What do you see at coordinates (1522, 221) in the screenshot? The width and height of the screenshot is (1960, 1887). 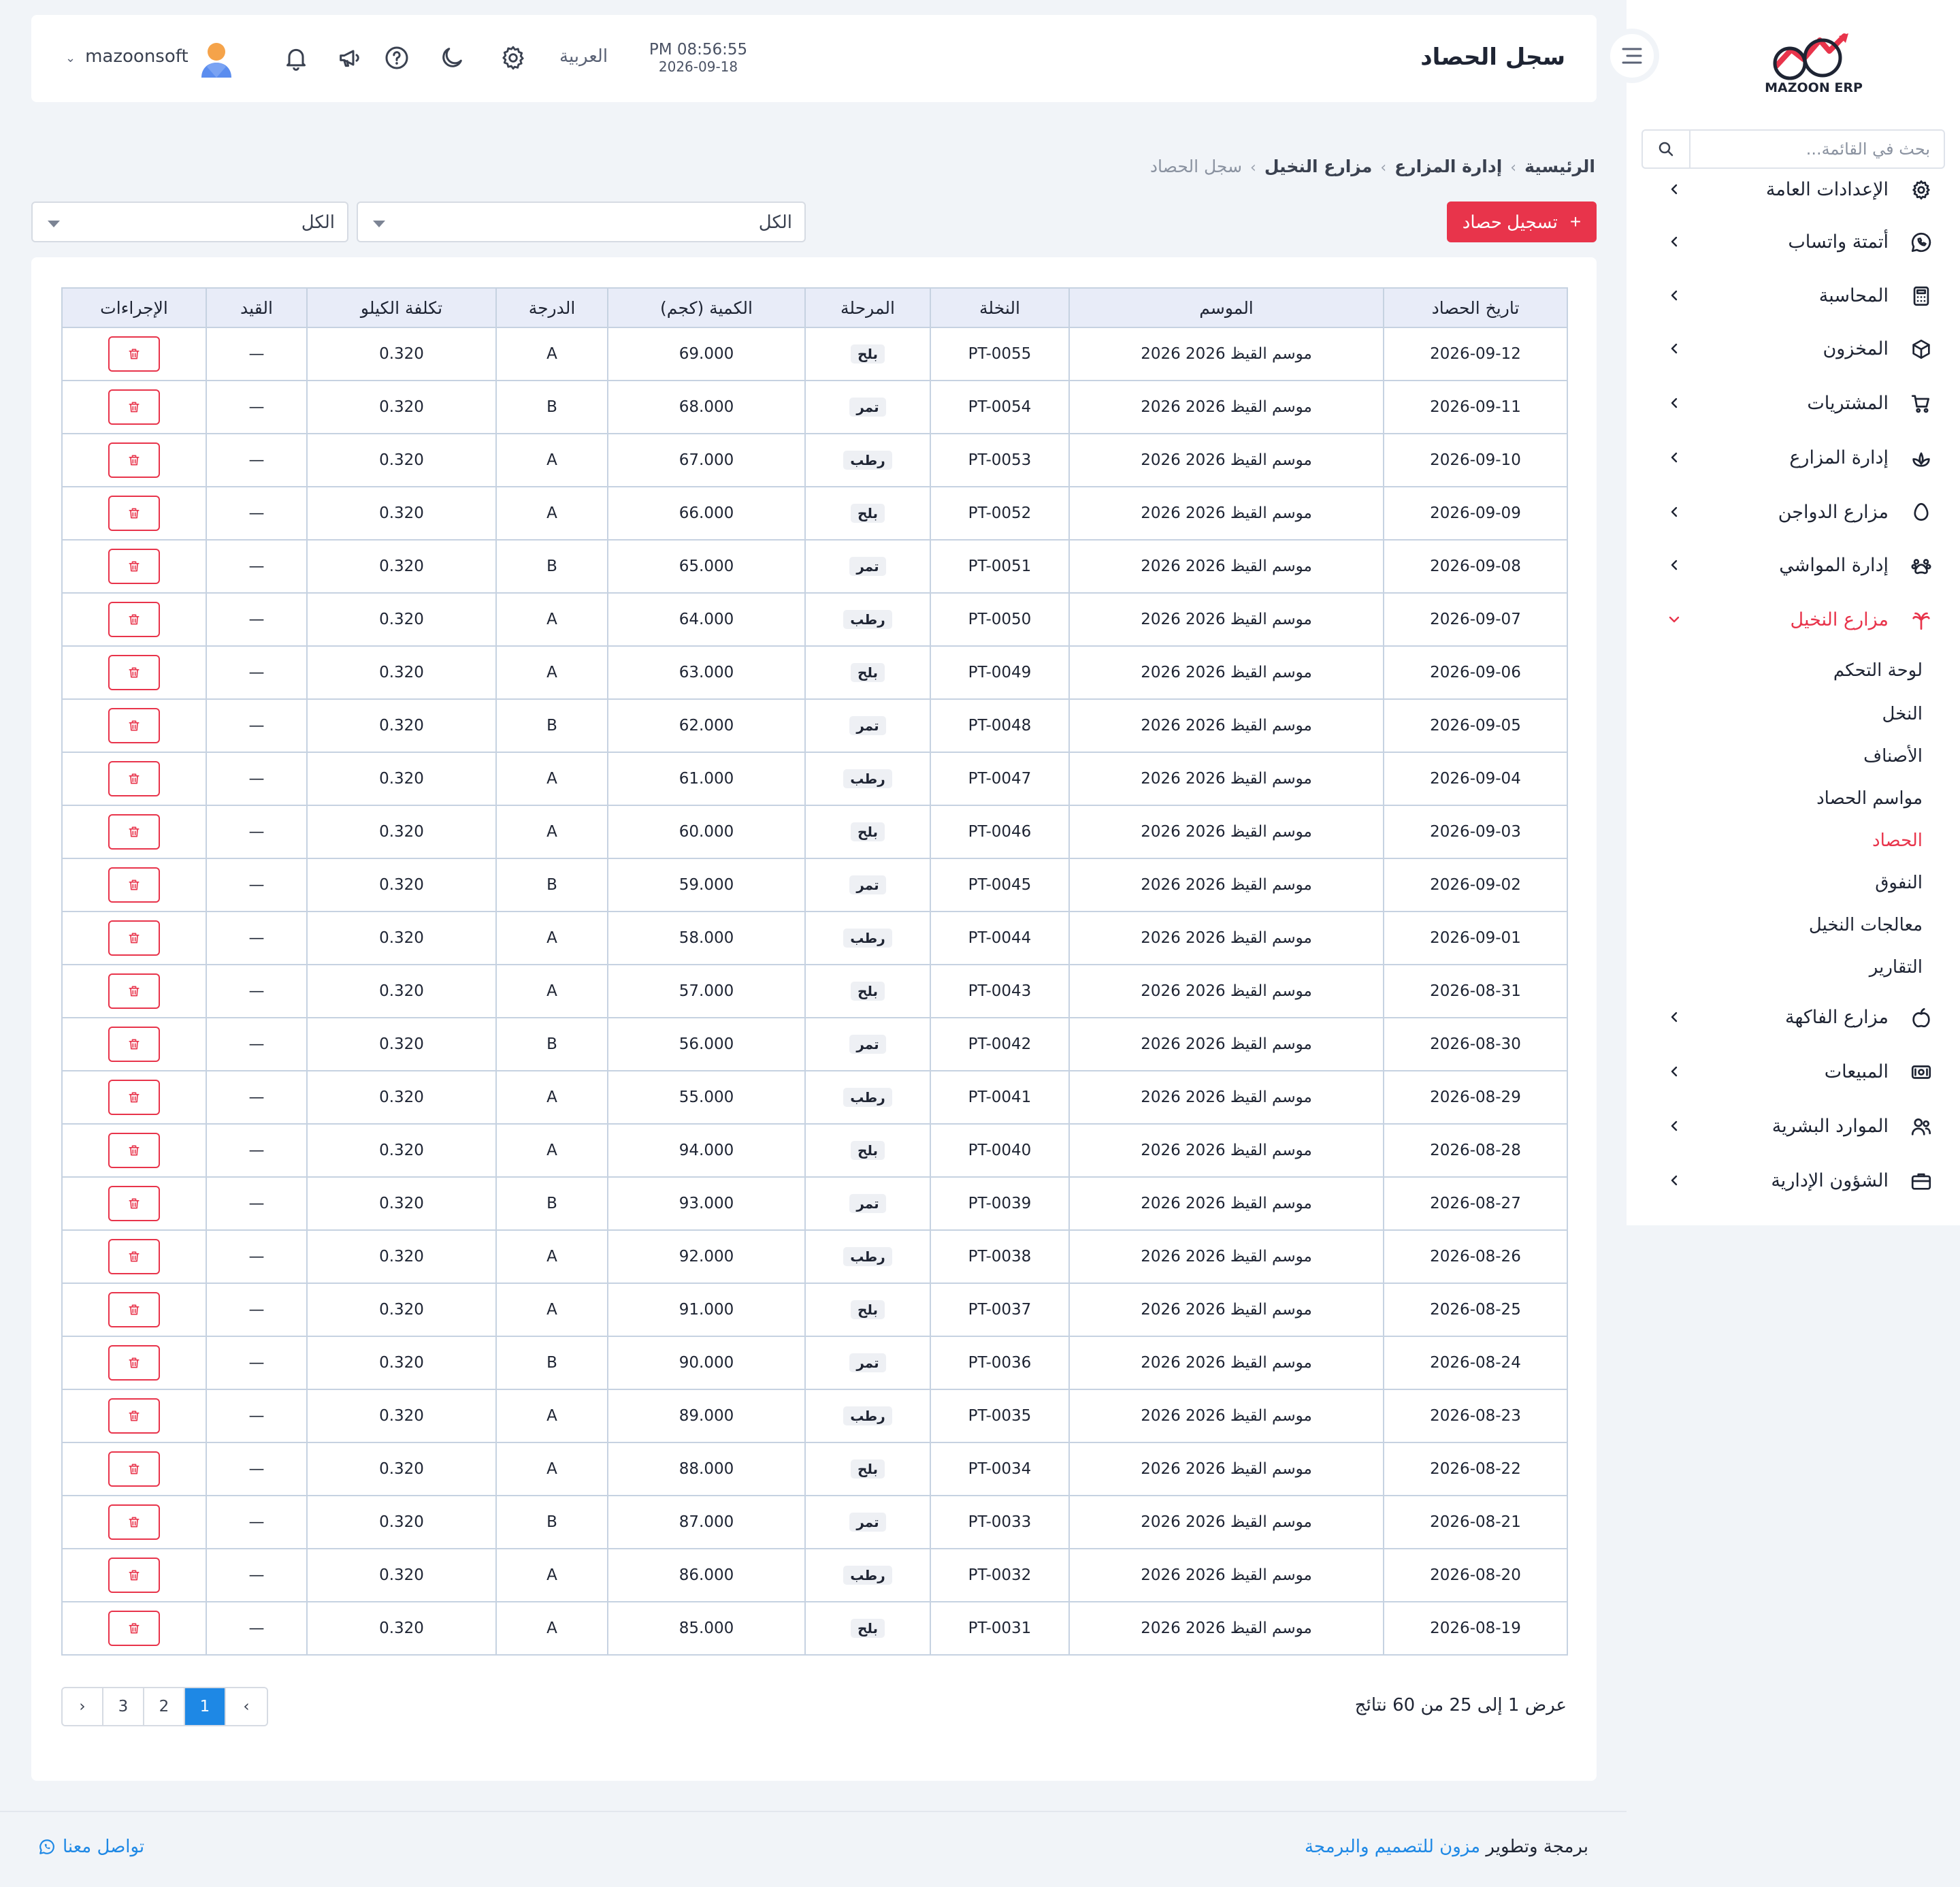 I see `add-harvest-button: + تسجيل حصاد` at bounding box center [1522, 221].